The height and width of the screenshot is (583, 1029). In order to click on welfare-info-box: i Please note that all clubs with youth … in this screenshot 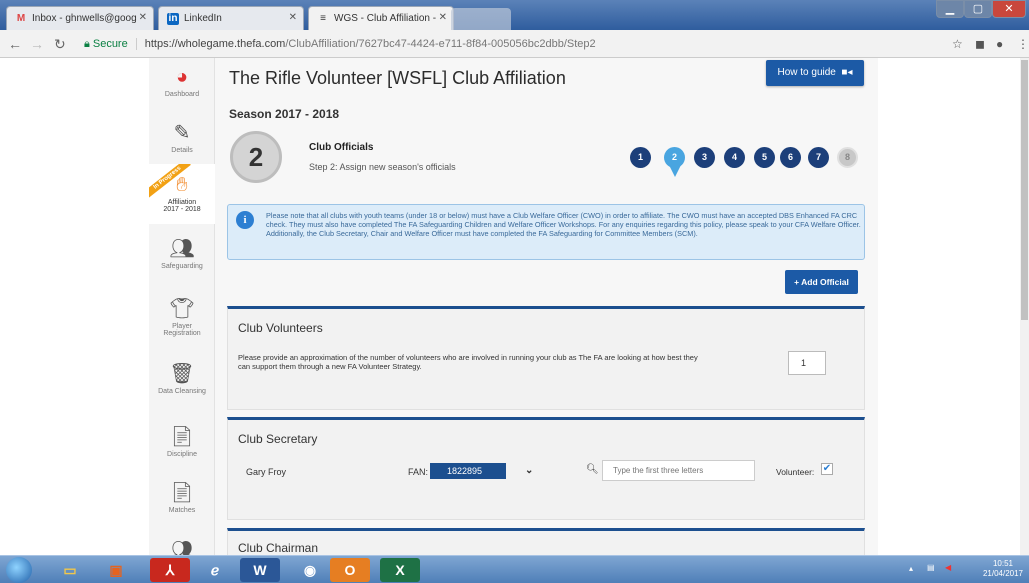, I will do `click(546, 232)`.